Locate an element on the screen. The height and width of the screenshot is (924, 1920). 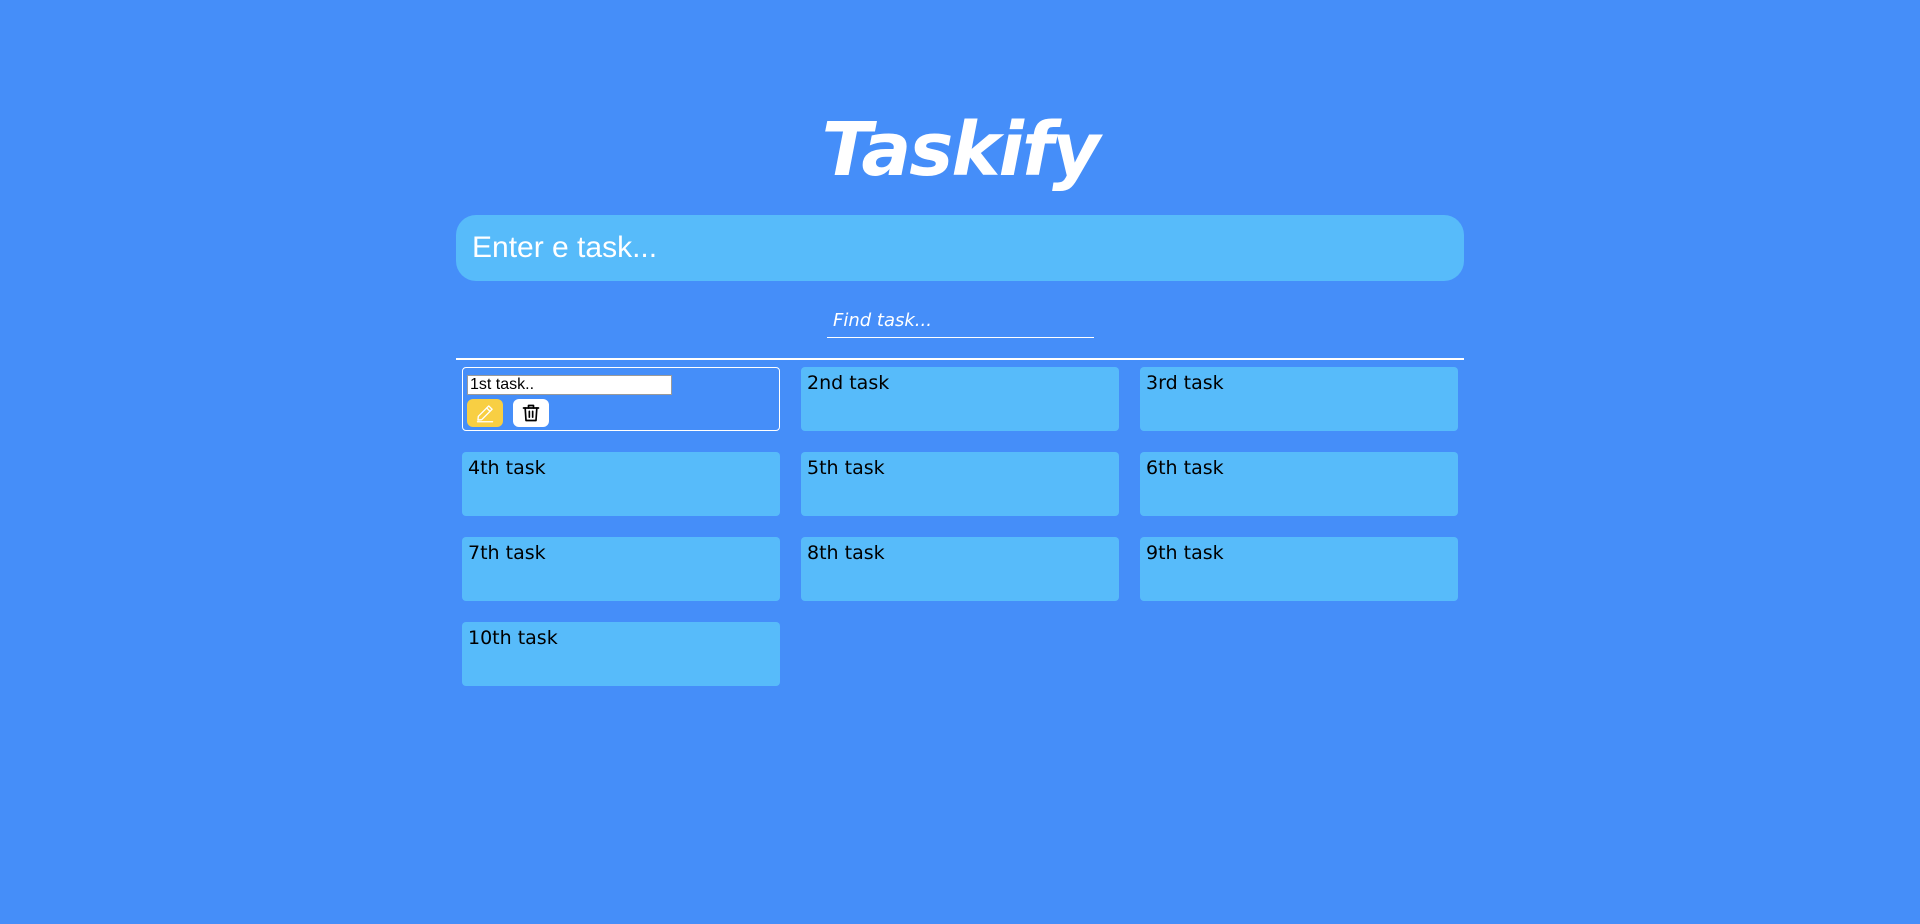
find-task-input is located at coordinates (960, 321).